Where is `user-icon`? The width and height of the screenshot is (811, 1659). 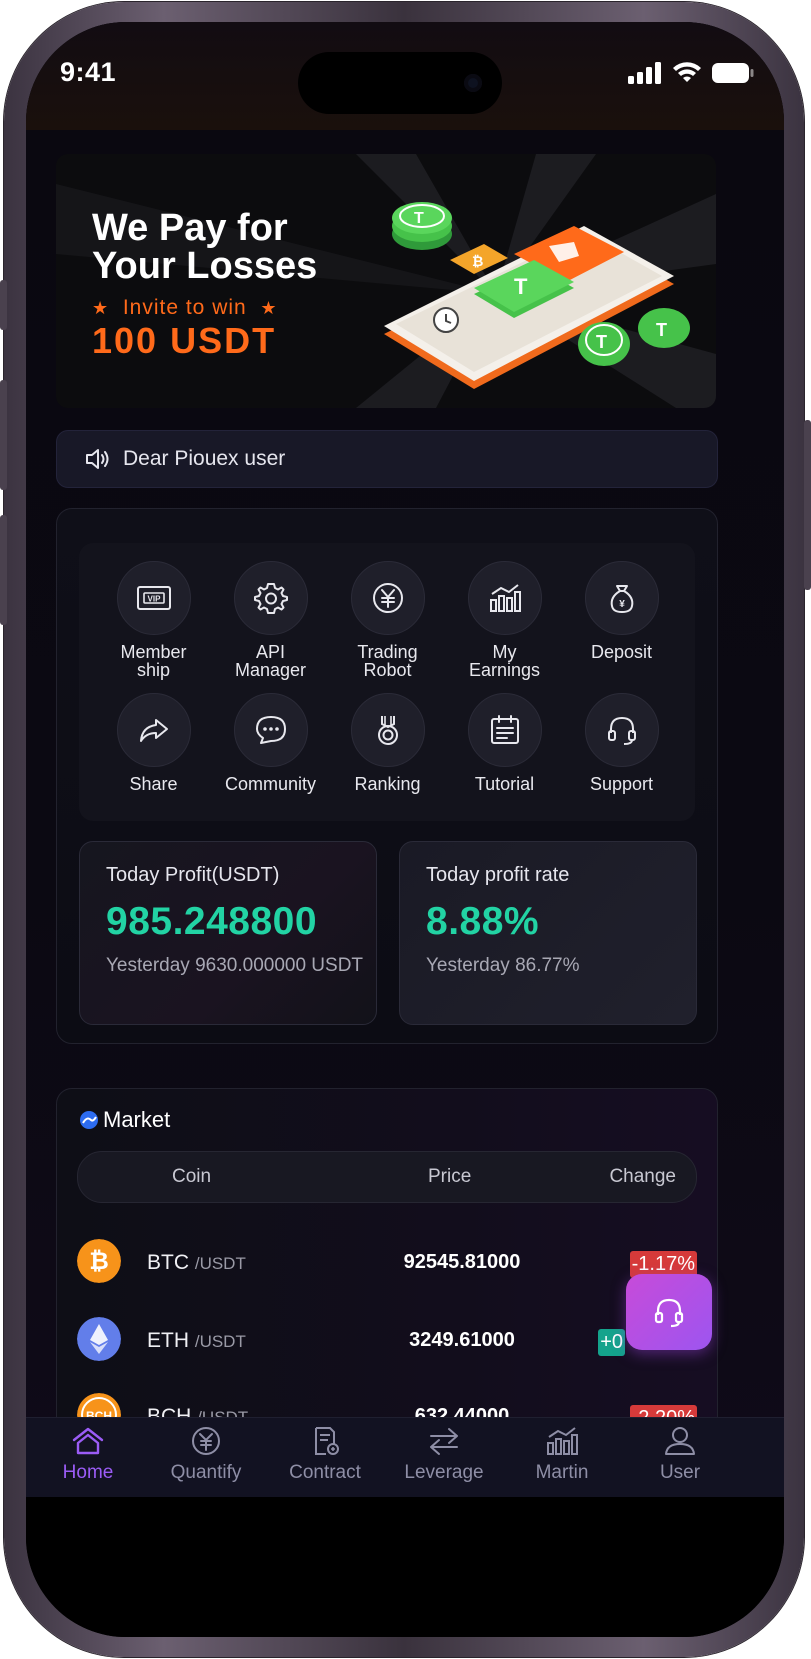 user-icon is located at coordinates (680, 1441).